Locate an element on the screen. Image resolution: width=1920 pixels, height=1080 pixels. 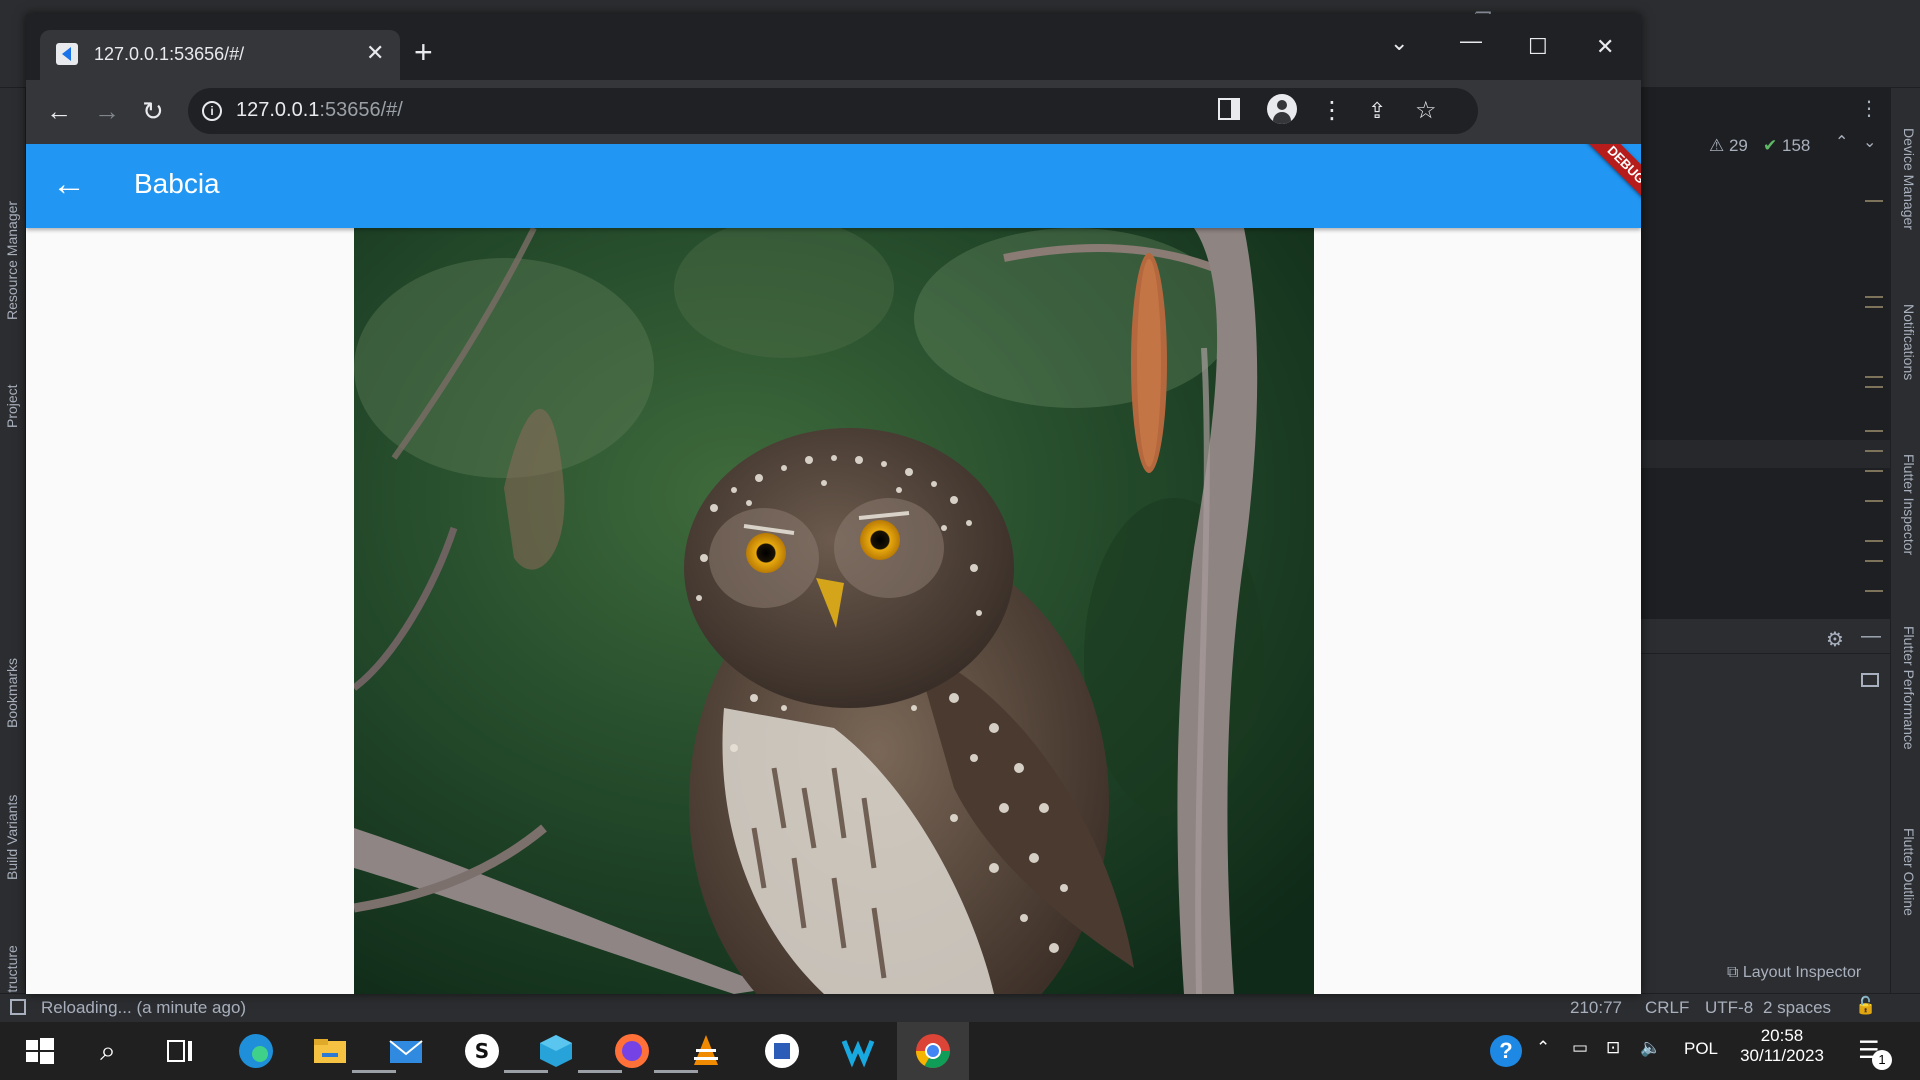
firefox-icon is located at coordinates (654, 1051).